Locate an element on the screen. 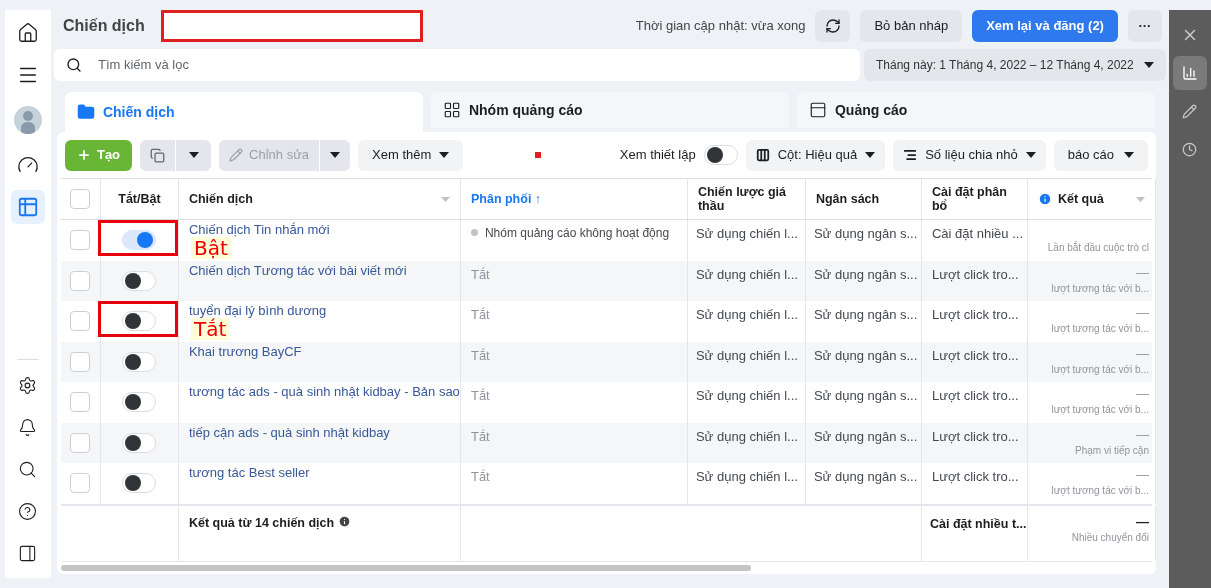 The image size is (1211, 588). discard-draft-button: Bỏ bản nháp is located at coordinates (911, 26).